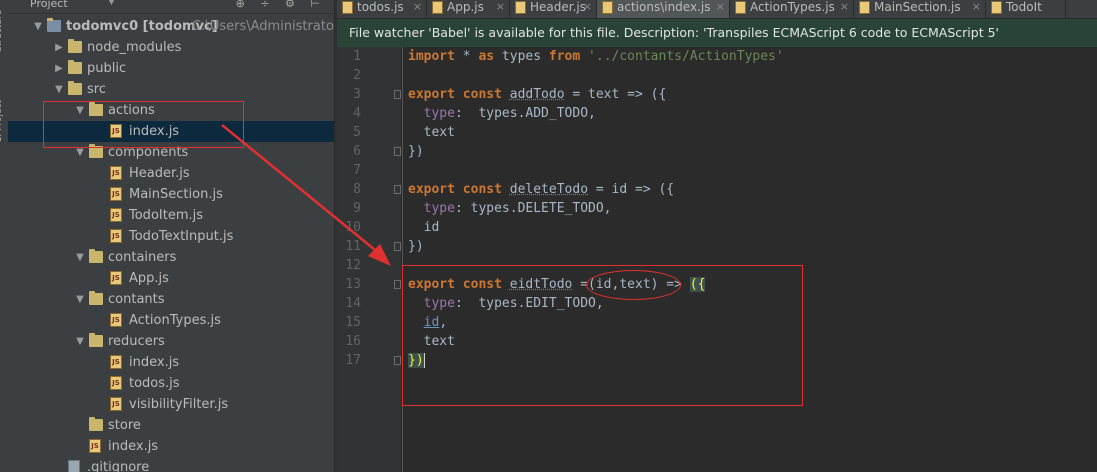 This screenshot has width=1097, height=472. I want to click on code-token: *, so click(466, 56).